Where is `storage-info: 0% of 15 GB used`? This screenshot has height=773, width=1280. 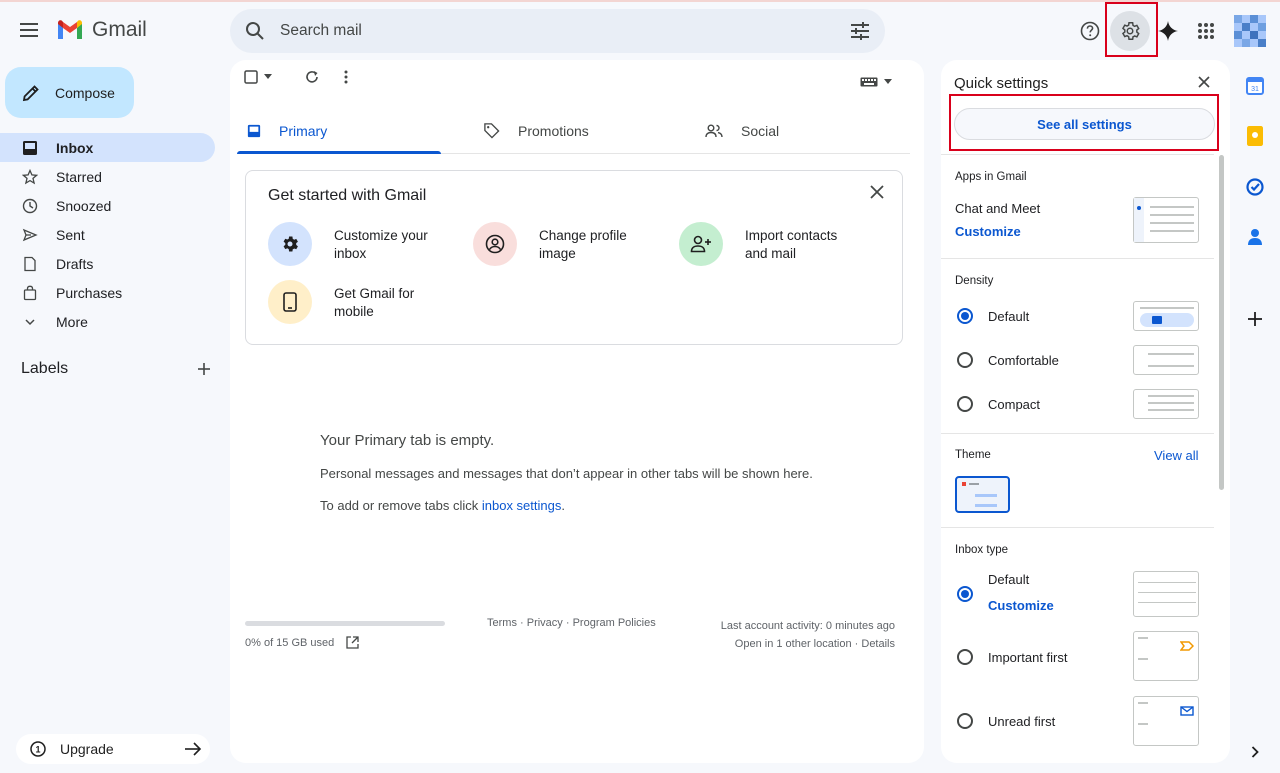 storage-info: 0% of 15 GB used is located at coordinates (302, 642).